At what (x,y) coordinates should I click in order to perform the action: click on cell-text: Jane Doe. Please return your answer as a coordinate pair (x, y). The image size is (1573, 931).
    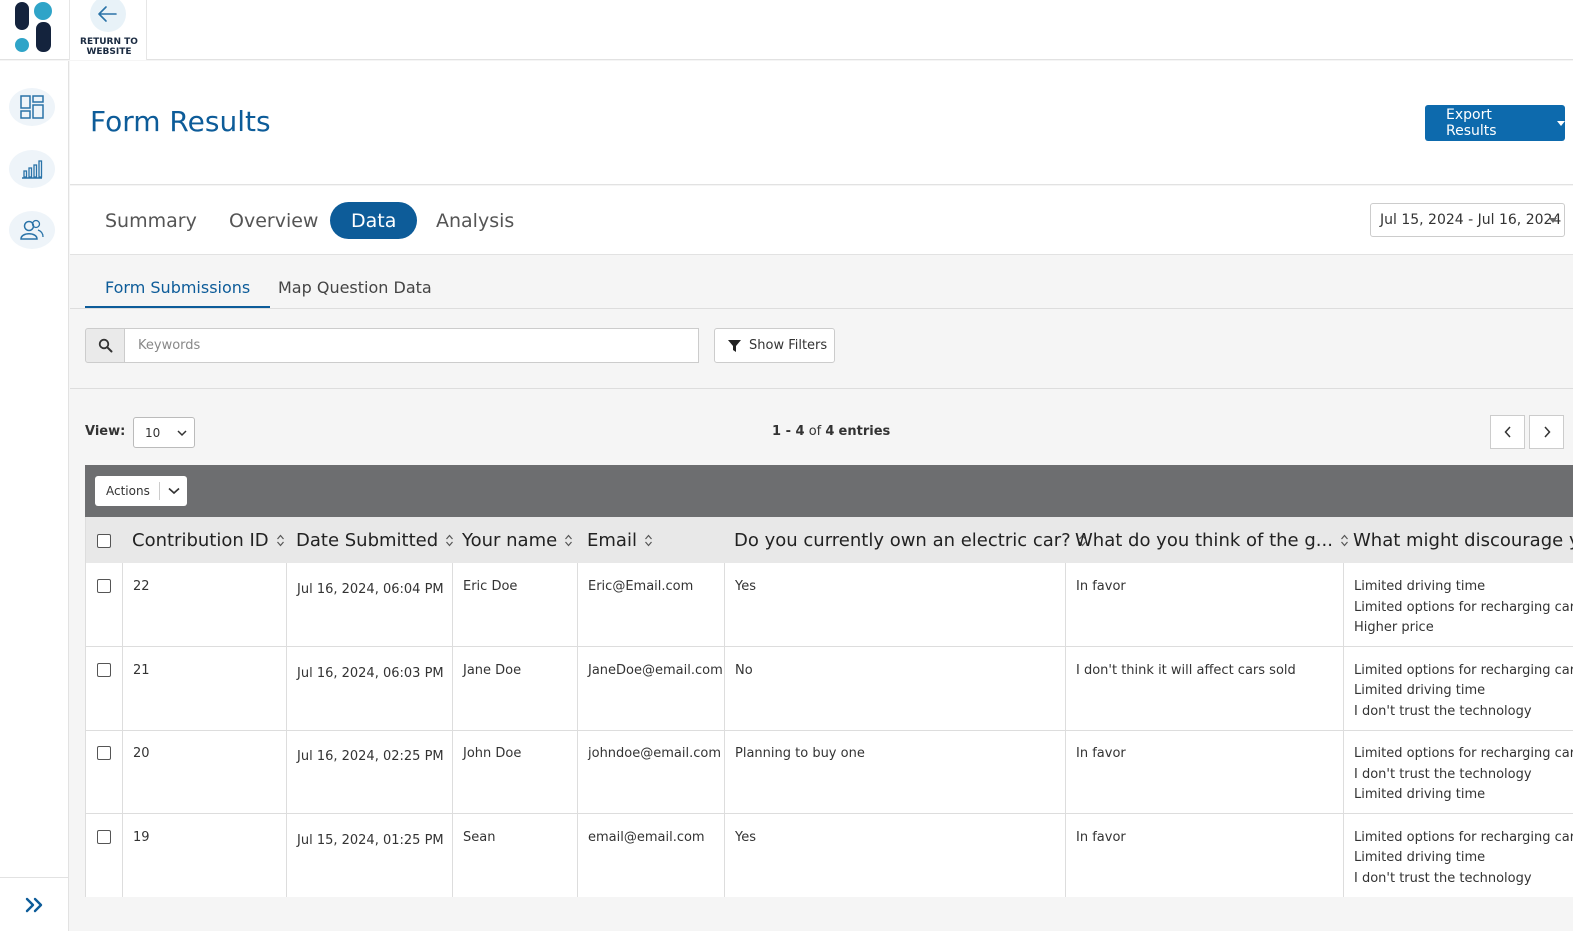
    Looking at the image, I should click on (492, 670).